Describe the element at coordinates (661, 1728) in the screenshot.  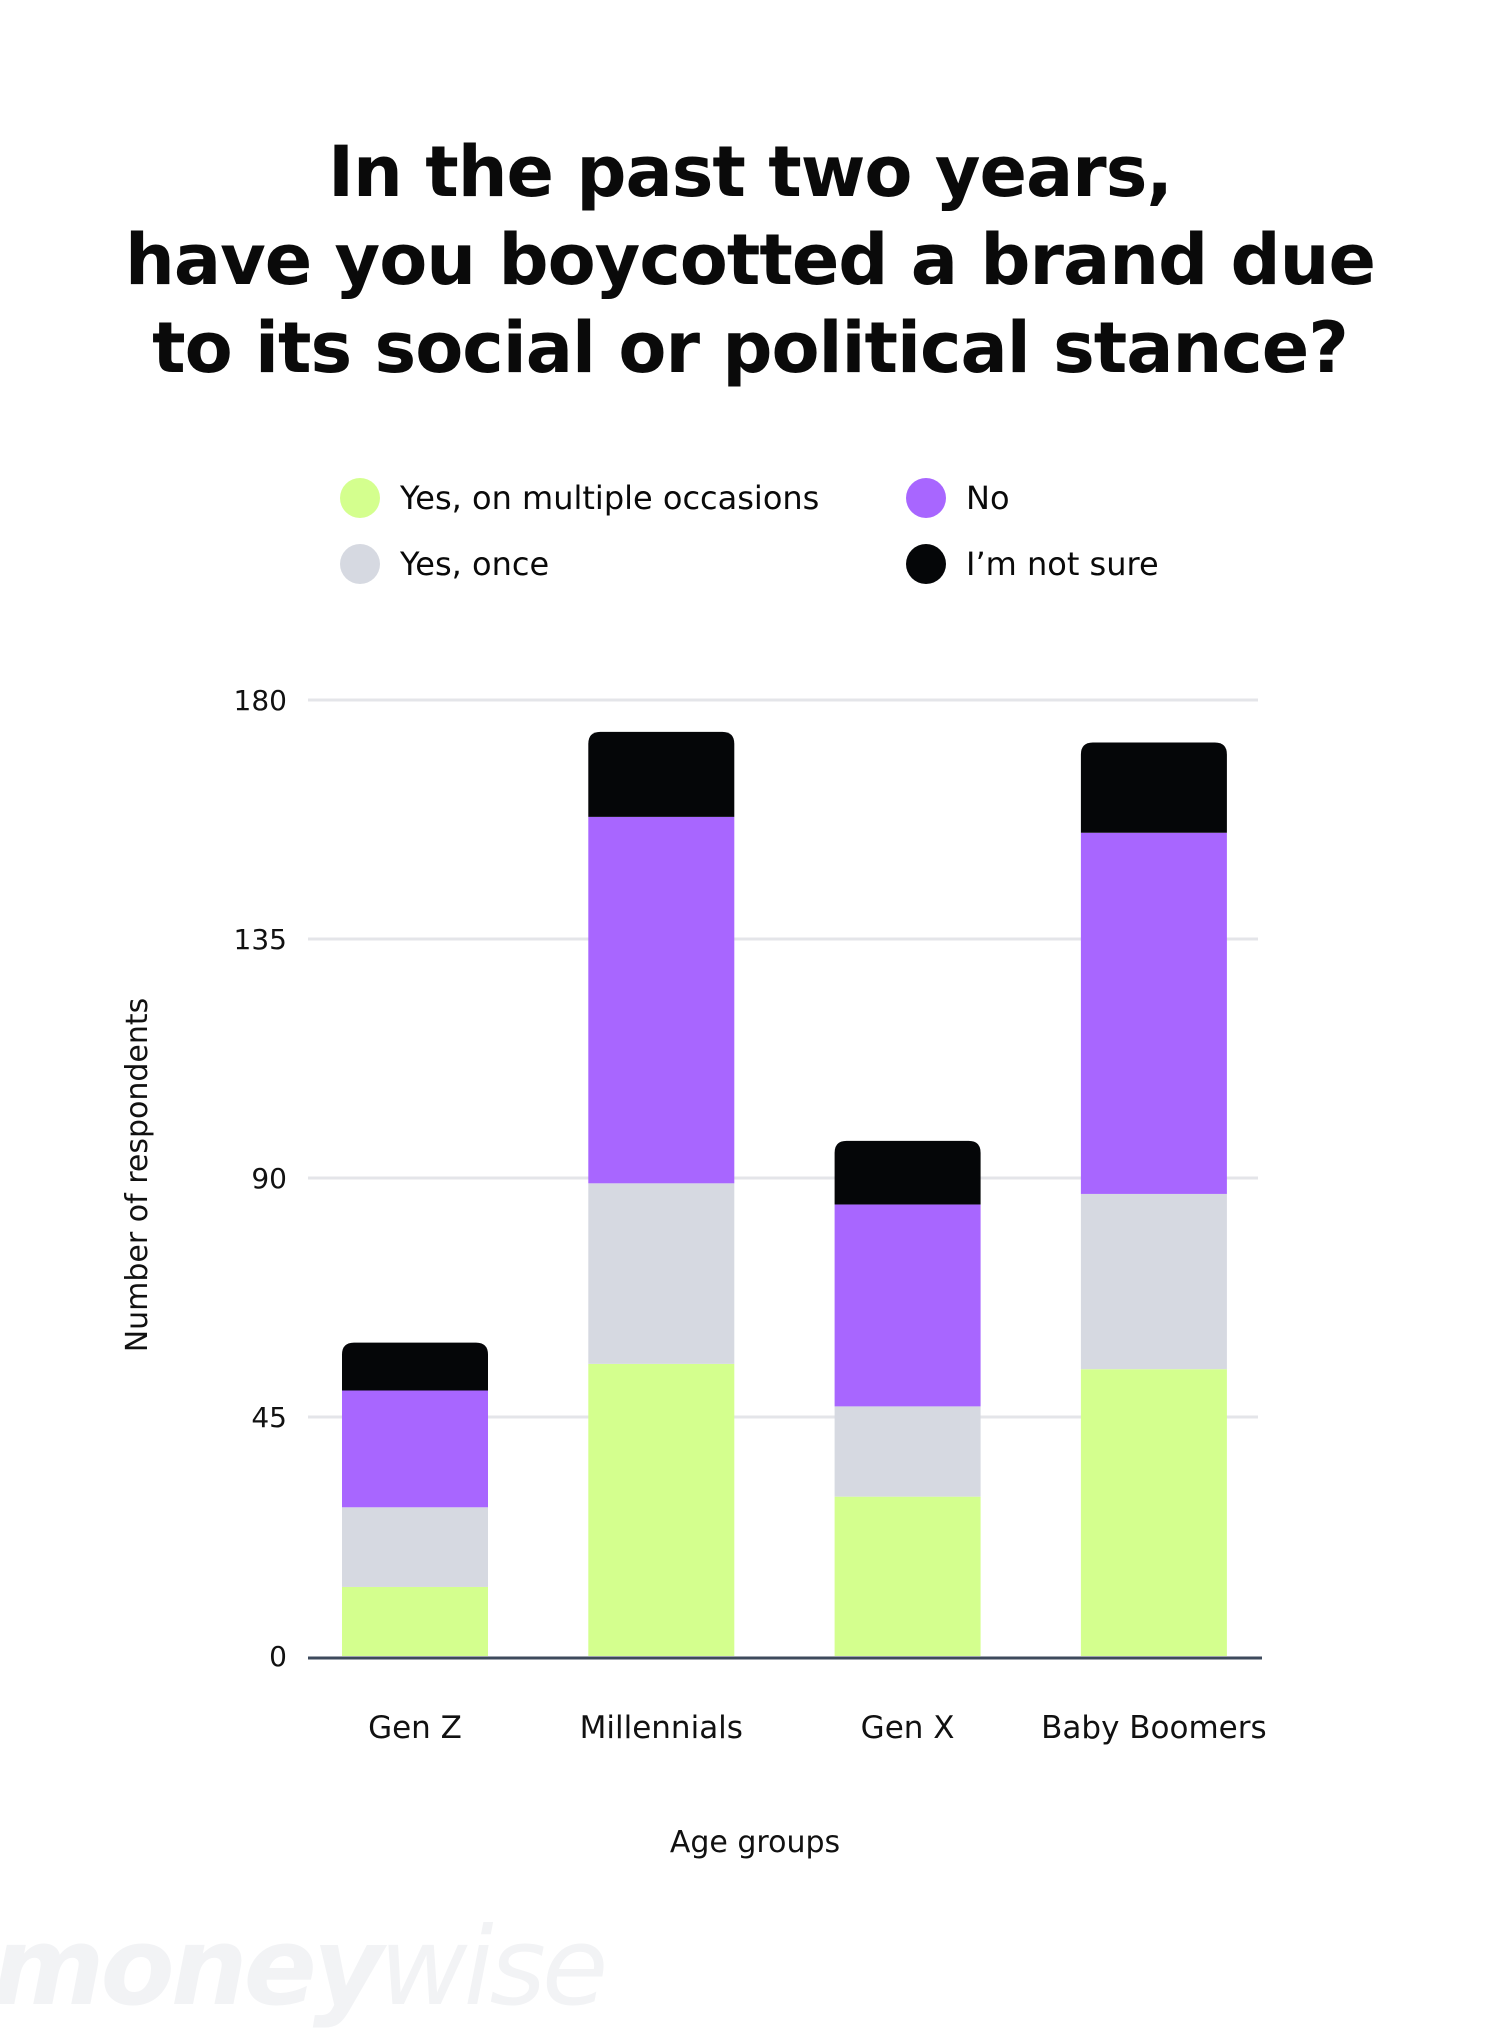
I see `x-tick-label: Millennials` at that location.